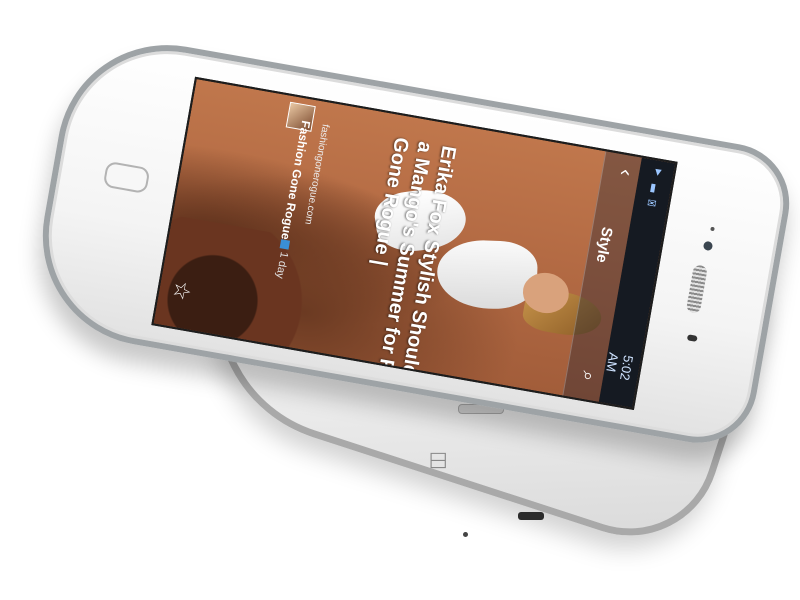  What do you see at coordinates (712, 229) in the screenshot?
I see `proximity-sensor` at bounding box center [712, 229].